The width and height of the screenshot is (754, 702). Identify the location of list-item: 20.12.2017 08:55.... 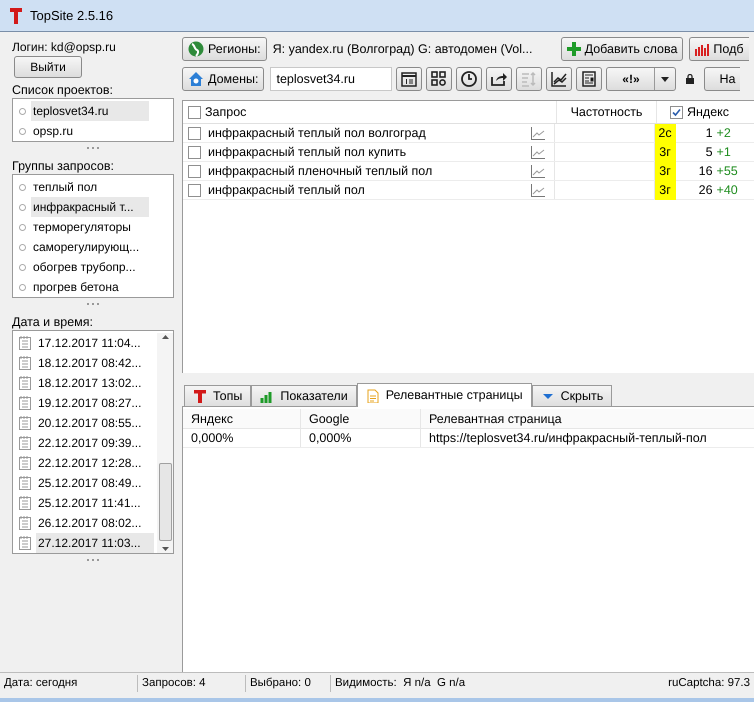
(90, 423).